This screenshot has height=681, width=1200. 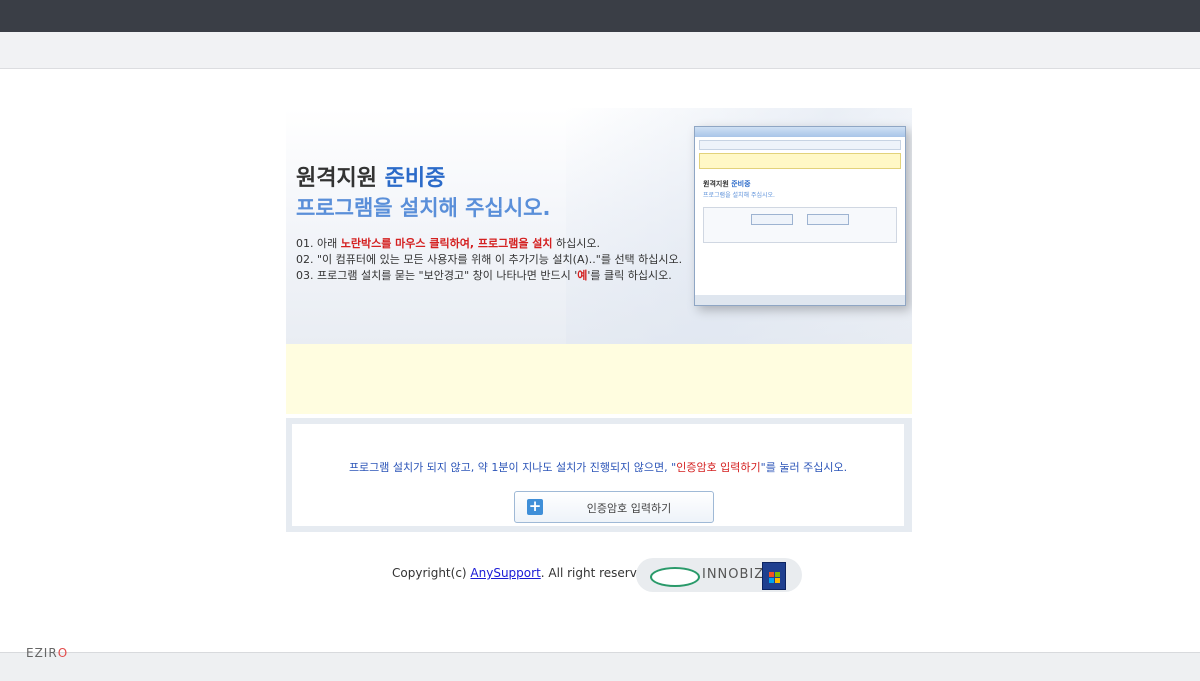 What do you see at coordinates (600, 16) in the screenshot?
I see `top-bar` at bounding box center [600, 16].